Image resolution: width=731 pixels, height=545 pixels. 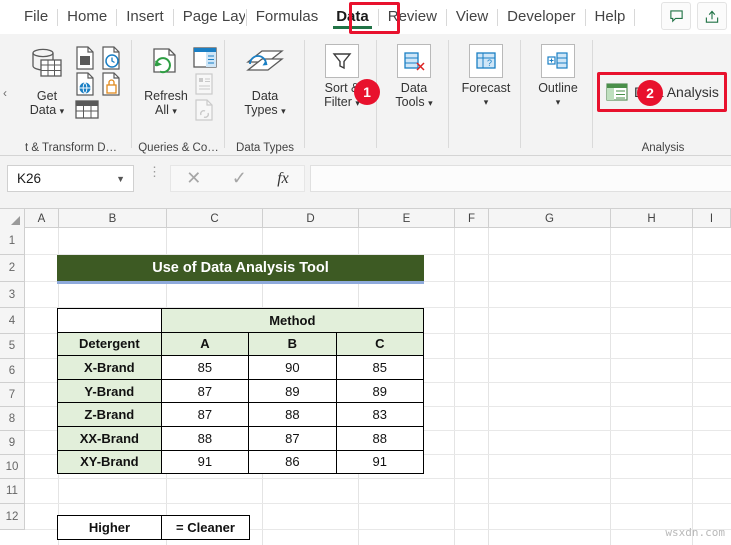 I want to click on column-header-C: C, so click(x=215, y=218).